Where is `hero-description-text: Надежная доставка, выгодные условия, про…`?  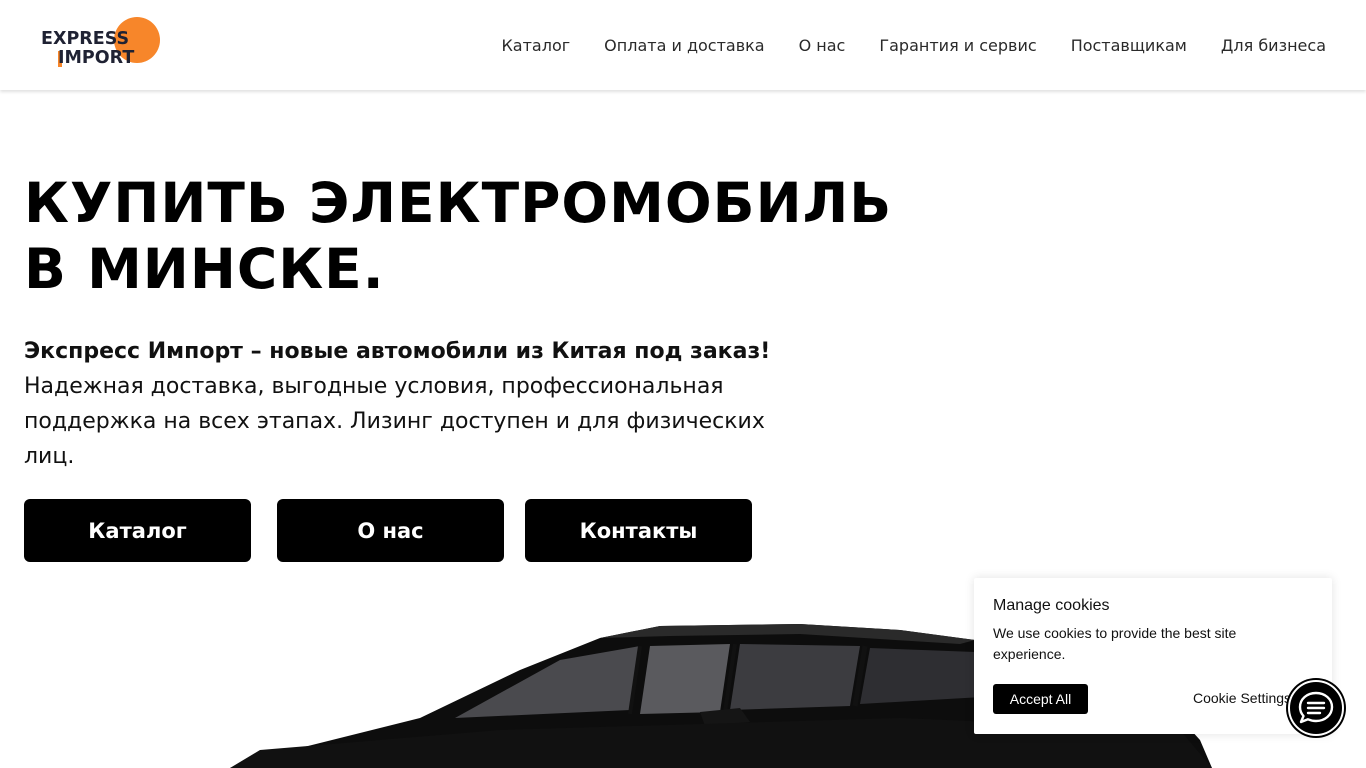
hero-description-text: Надежная доставка, выгодные условия, про… is located at coordinates (394, 421).